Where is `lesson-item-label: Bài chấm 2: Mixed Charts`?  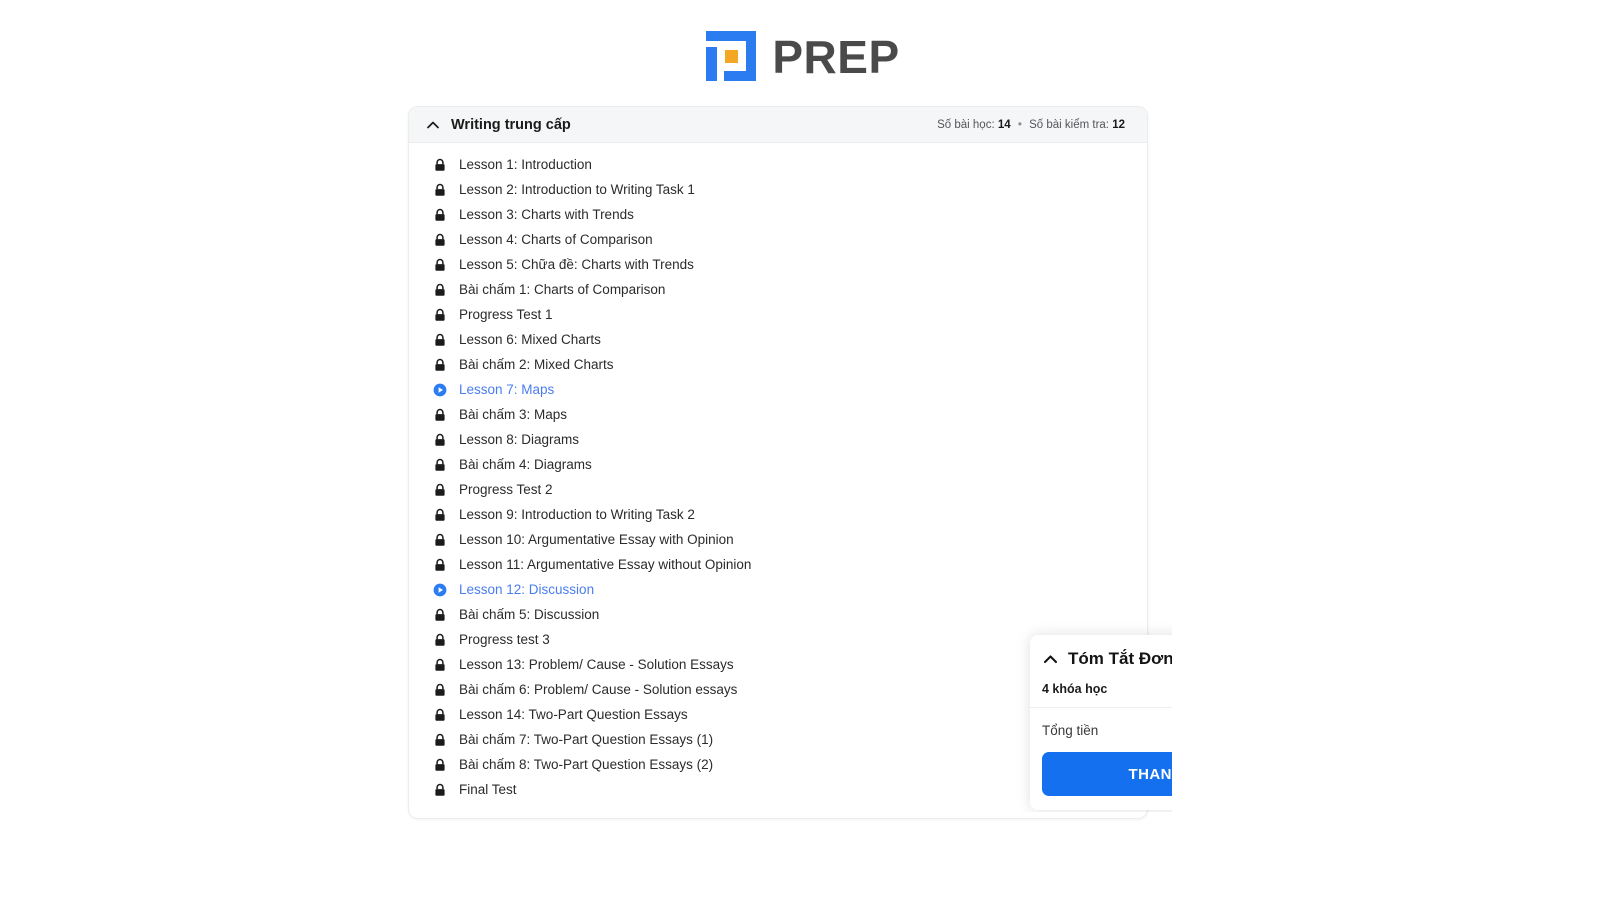 lesson-item-label: Bài chấm 2: Mixed Charts is located at coordinates (536, 364).